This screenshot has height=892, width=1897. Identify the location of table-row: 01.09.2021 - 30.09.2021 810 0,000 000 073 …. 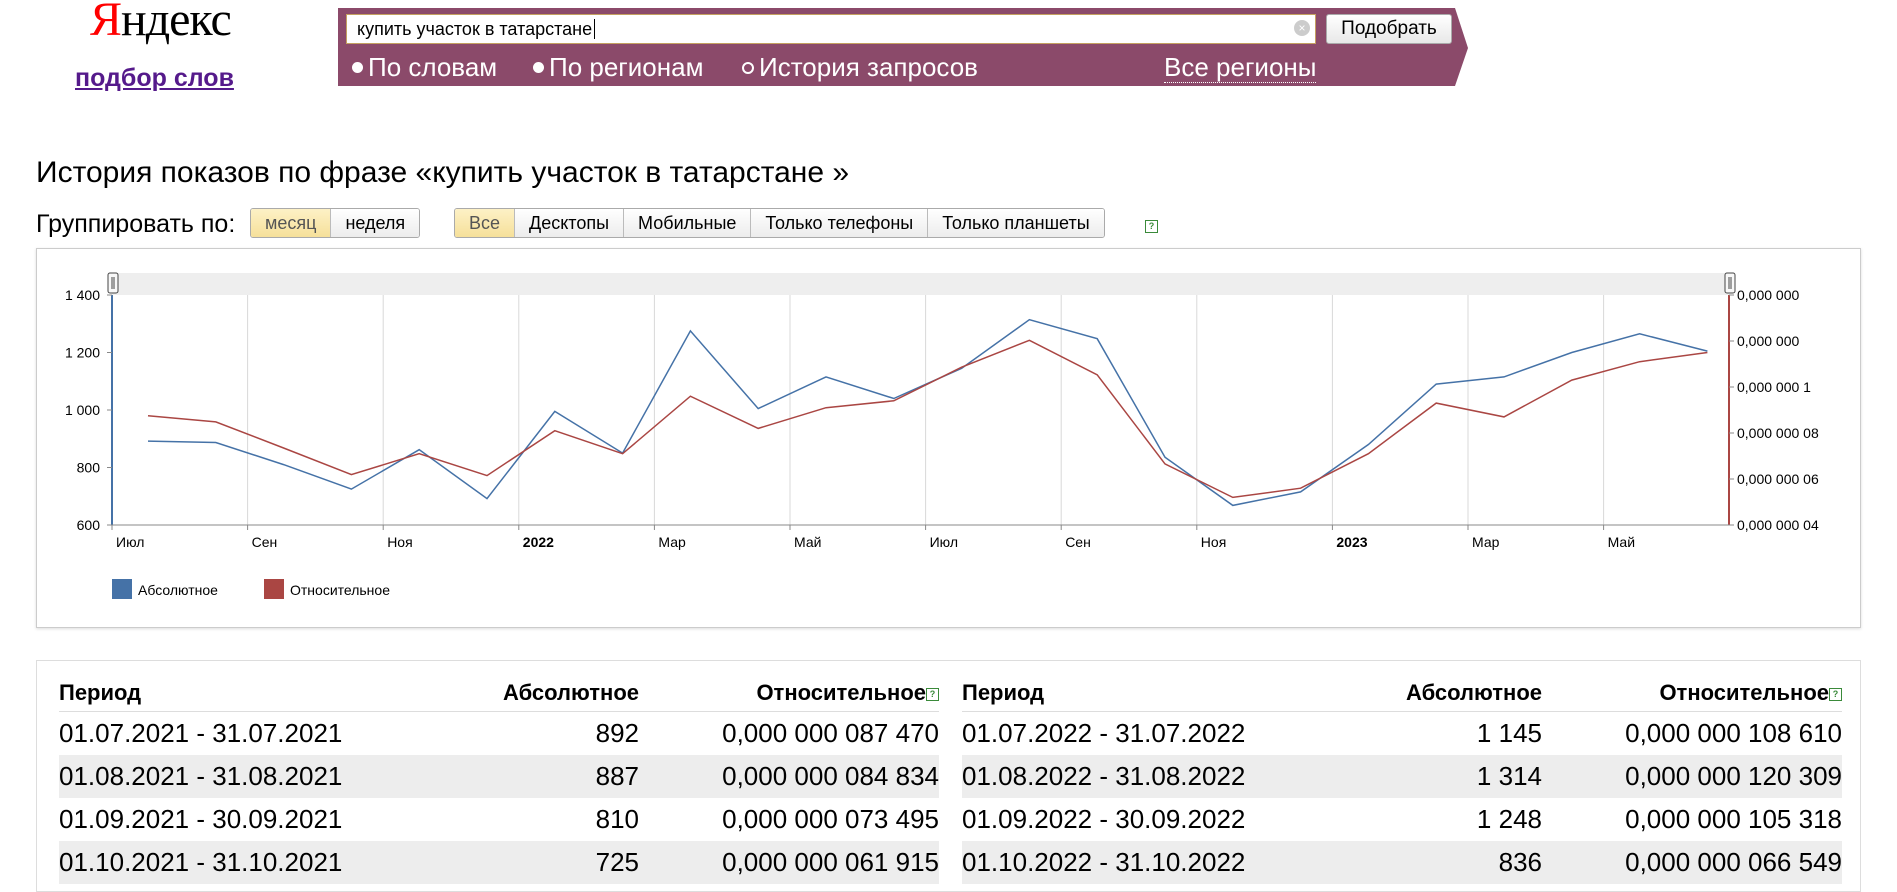
(499, 819).